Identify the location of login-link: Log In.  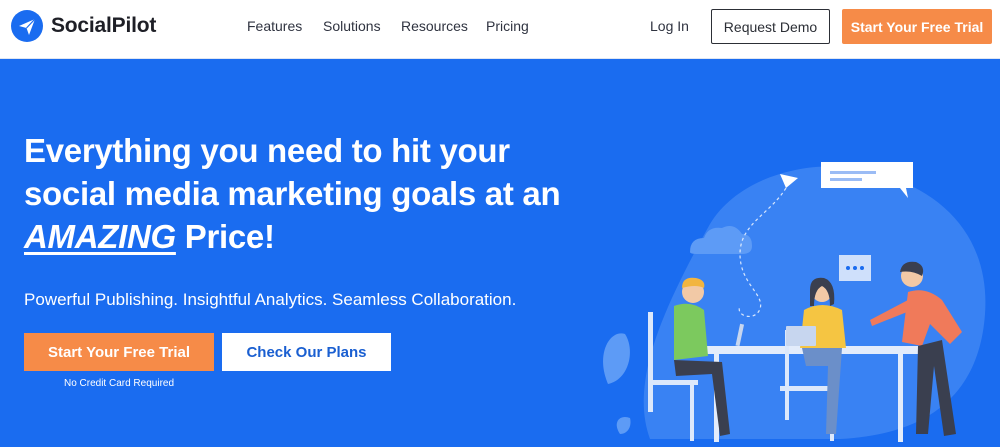
(669, 26).